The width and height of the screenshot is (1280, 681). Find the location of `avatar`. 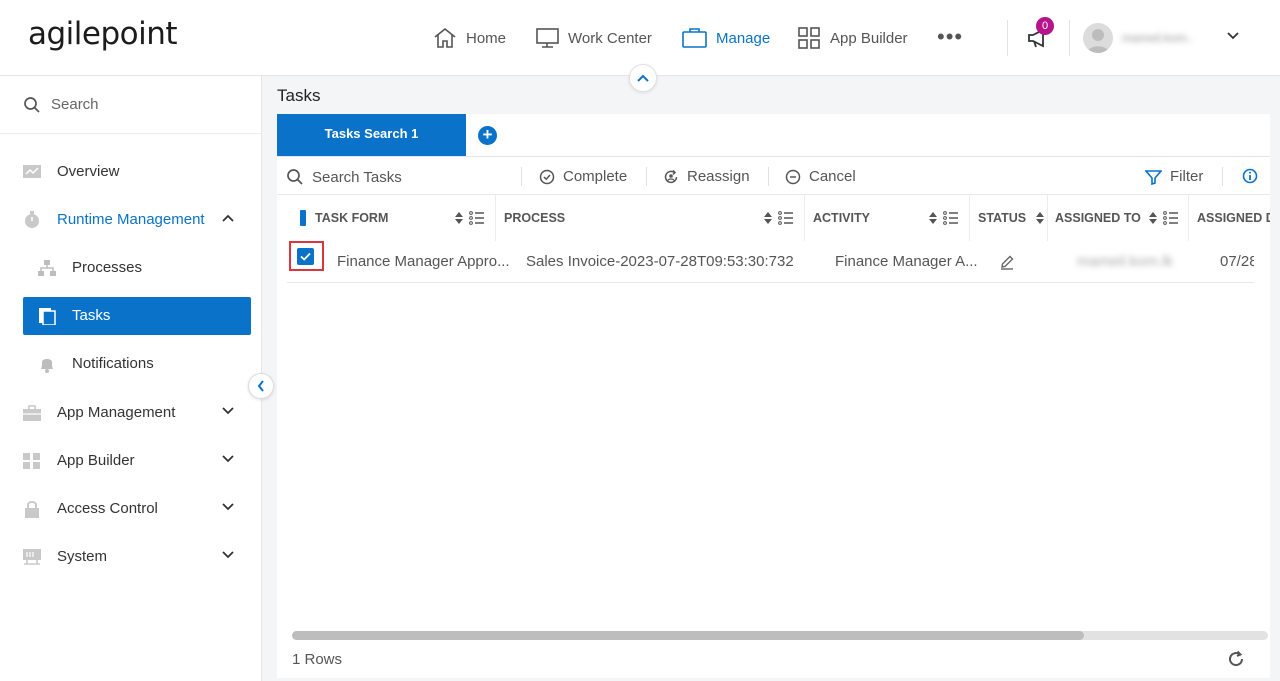

avatar is located at coordinates (1098, 38).